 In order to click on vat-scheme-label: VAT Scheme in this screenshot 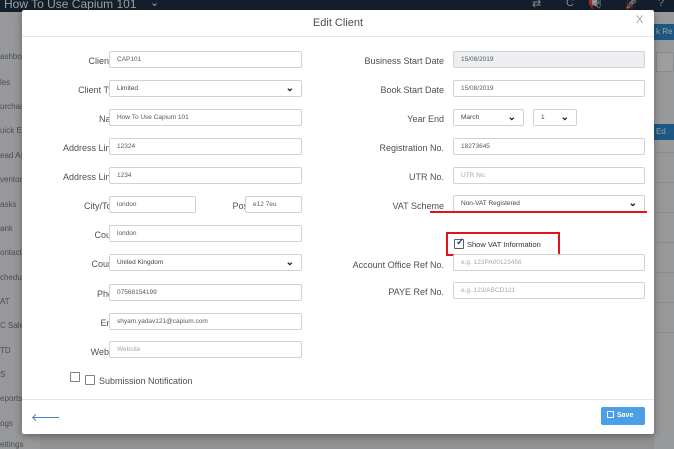, I will do `click(418, 206)`.